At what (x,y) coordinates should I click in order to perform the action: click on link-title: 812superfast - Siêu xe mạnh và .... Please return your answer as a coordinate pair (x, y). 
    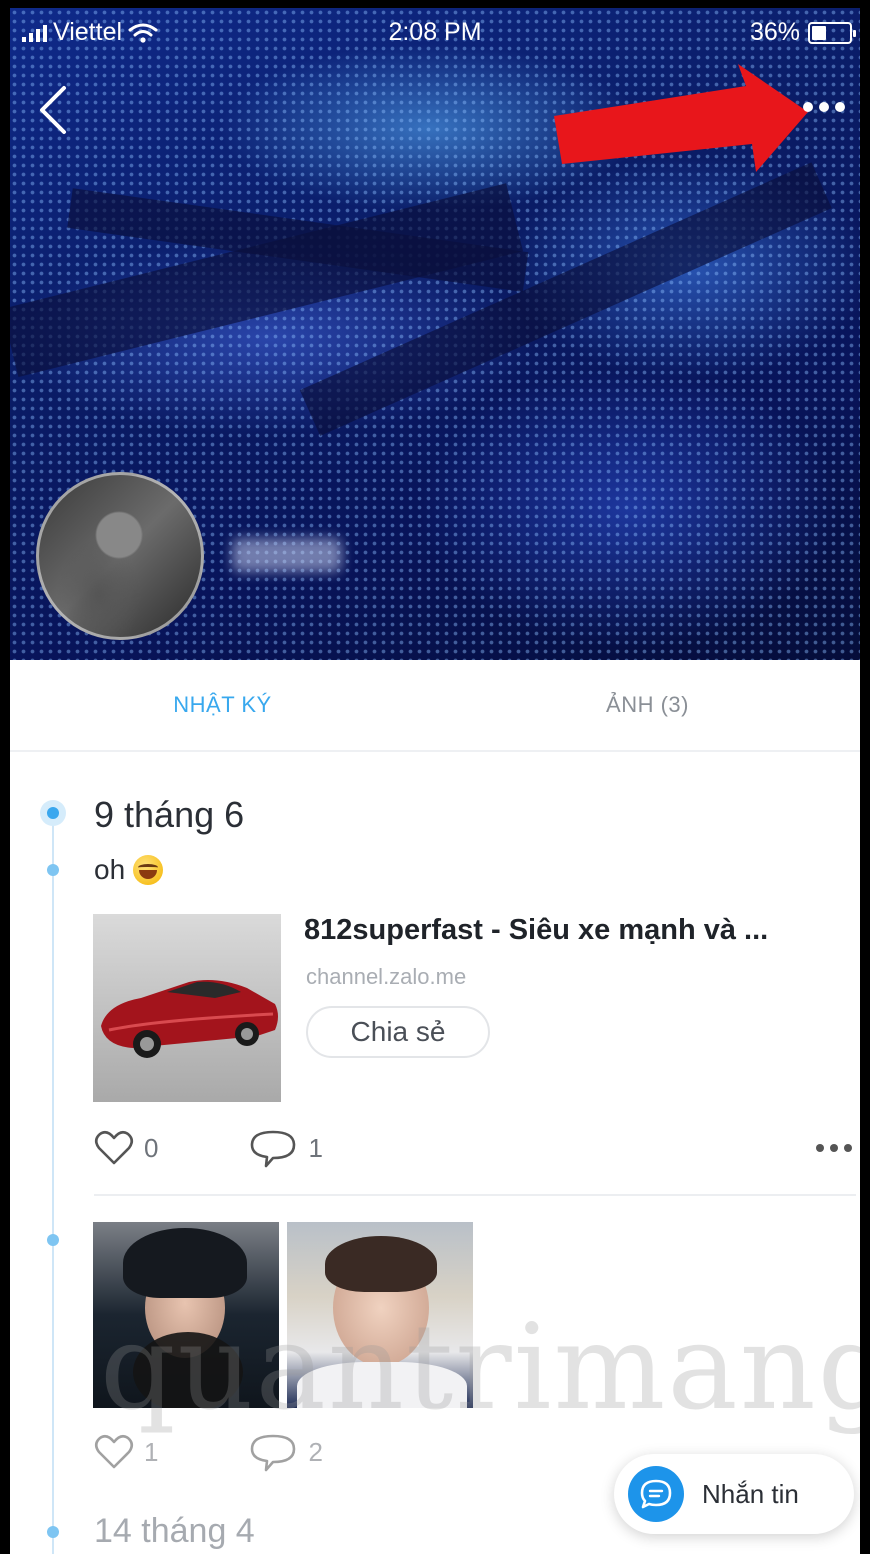
    Looking at the image, I should click on (578, 930).